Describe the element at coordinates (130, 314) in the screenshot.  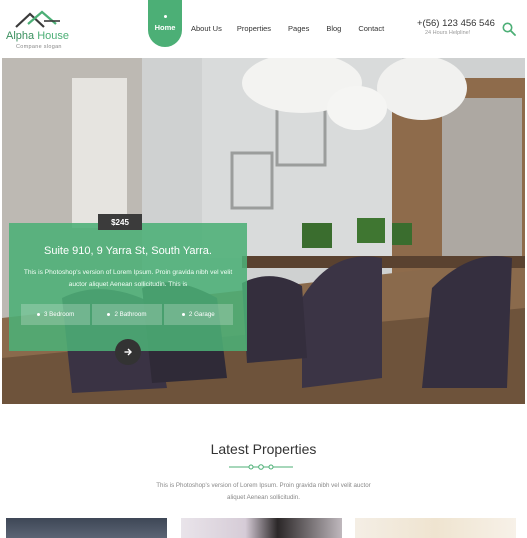
I see `feature-label: 2 Bathroom` at that location.